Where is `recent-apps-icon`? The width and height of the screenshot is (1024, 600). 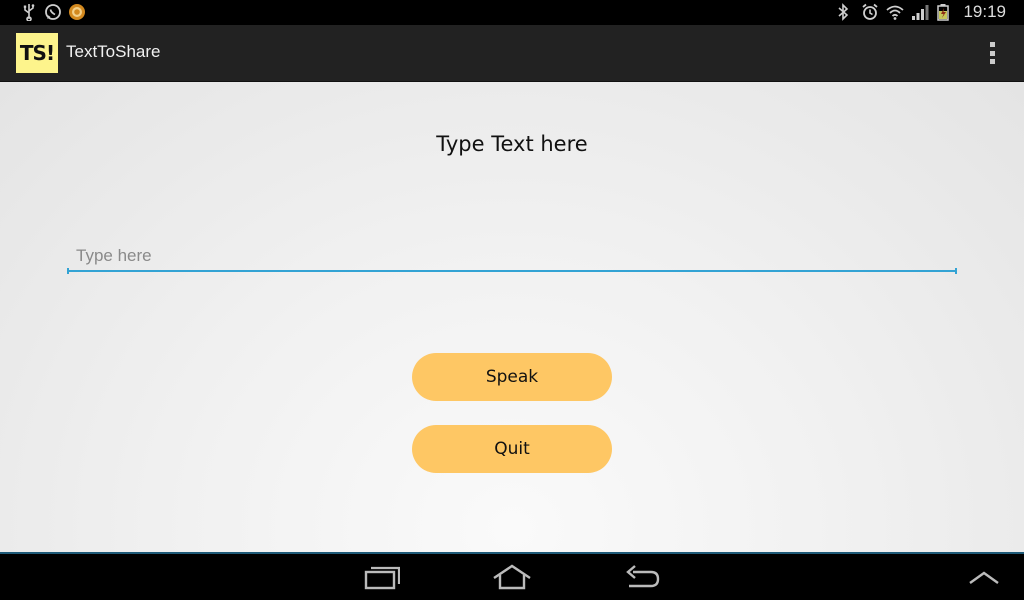
recent-apps-icon is located at coordinates (382, 577).